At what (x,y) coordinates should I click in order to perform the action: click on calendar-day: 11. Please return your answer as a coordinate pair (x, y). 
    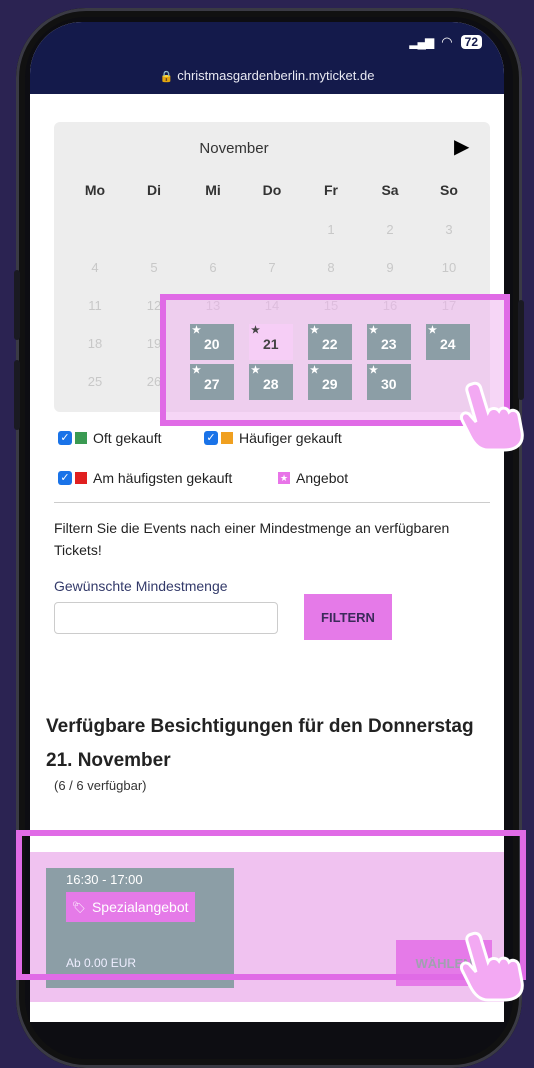
    Looking at the image, I should click on (95, 305).